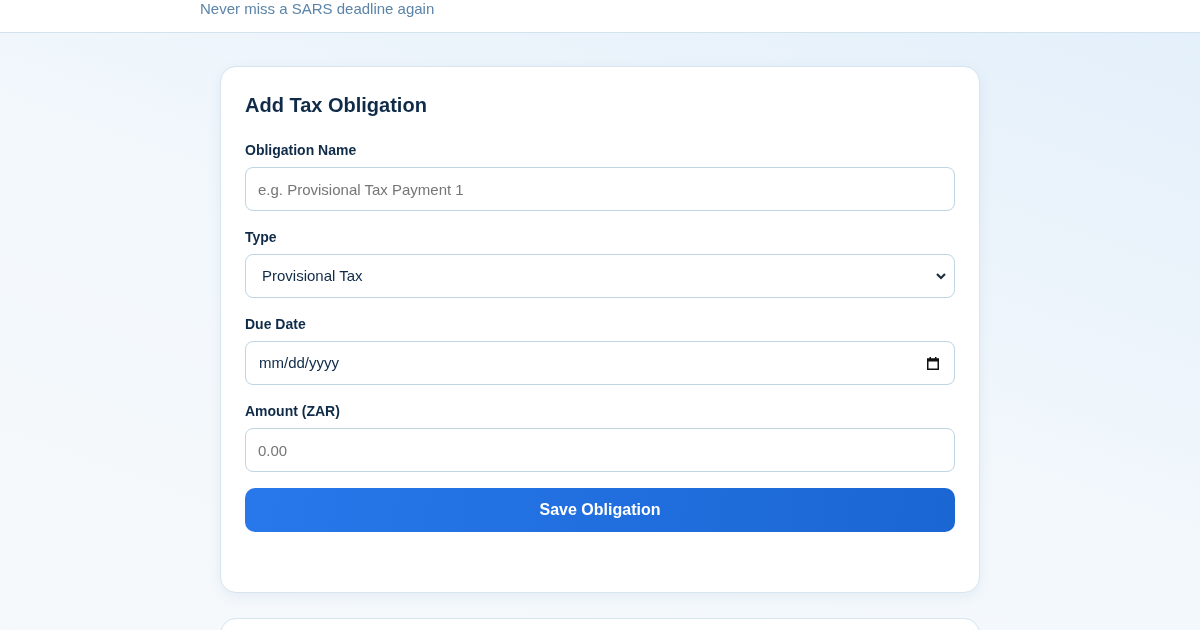 The width and height of the screenshot is (1200, 630). Describe the element at coordinates (292, 411) in the screenshot. I see `field-label: Amount (ZAR)` at that location.